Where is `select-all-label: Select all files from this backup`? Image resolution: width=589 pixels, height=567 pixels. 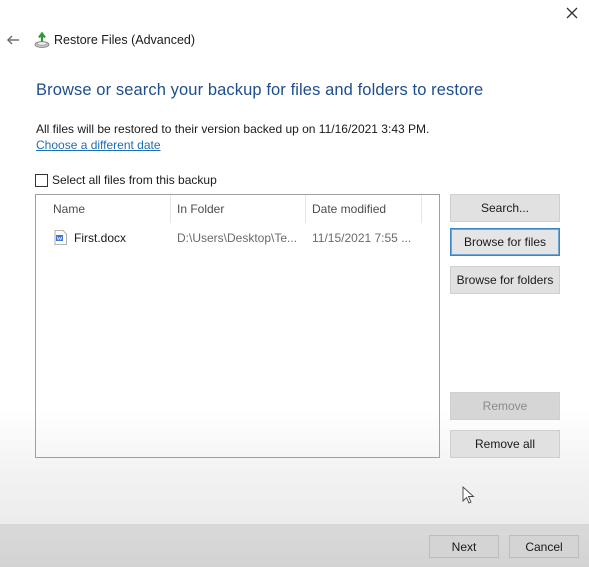 select-all-label: Select all files from this backup is located at coordinates (134, 180).